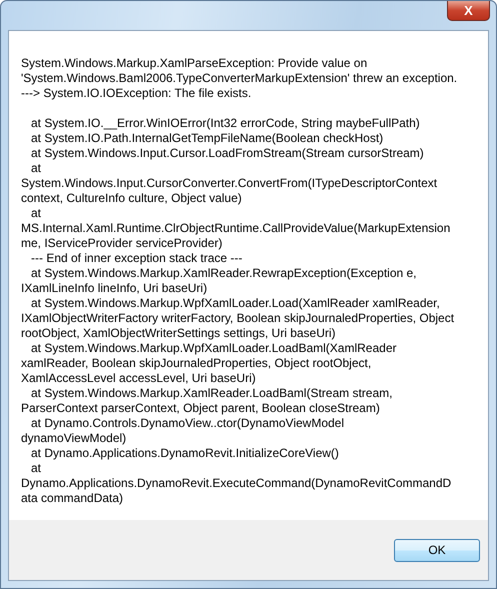 The height and width of the screenshot is (589, 497). I want to click on close-button: X, so click(468, 11).